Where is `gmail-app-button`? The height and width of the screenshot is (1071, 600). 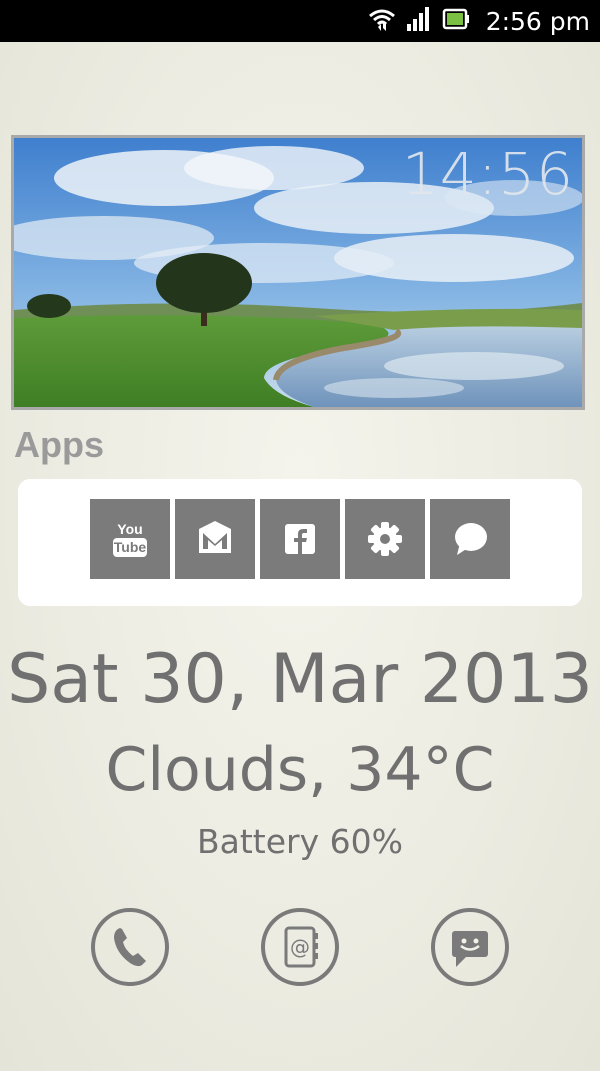 gmail-app-button is located at coordinates (215, 539).